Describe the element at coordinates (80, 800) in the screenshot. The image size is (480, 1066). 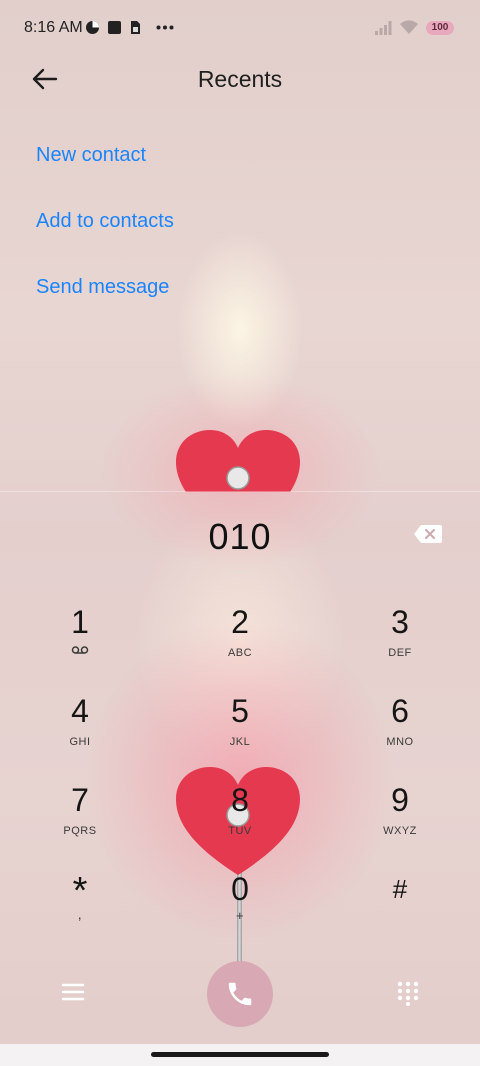
I see `key-digit: 7` at that location.